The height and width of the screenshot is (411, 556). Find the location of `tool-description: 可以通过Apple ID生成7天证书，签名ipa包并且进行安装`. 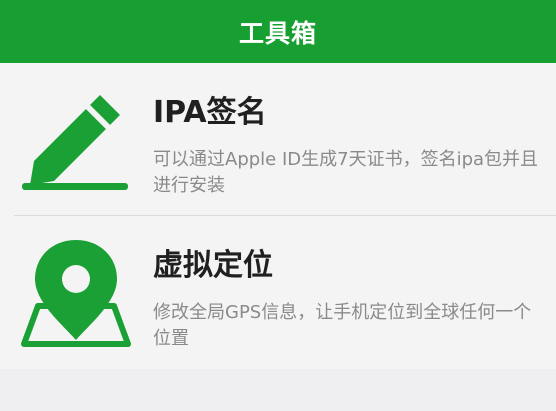

tool-description: 可以通过Apple ID生成7天证书，签名ipa包并且进行安装 is located at coordinates (346, 172).